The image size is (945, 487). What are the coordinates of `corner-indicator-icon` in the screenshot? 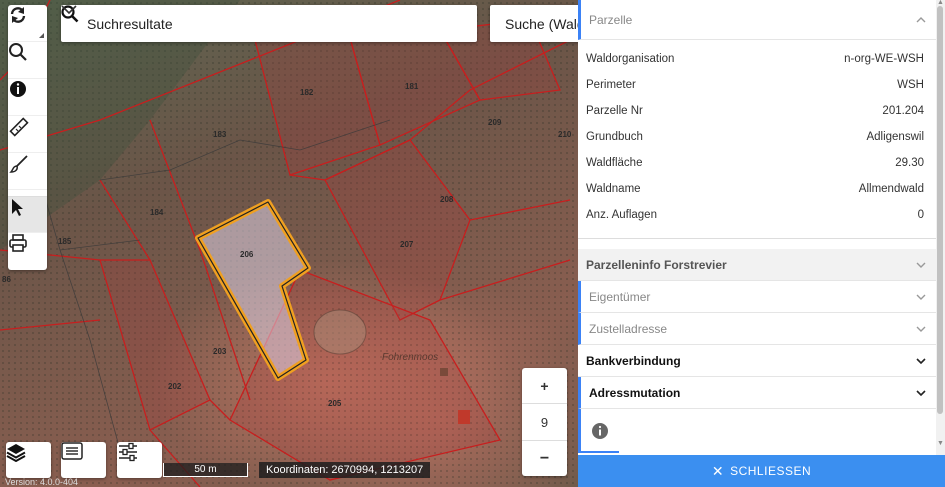 It's located at (41, 35).